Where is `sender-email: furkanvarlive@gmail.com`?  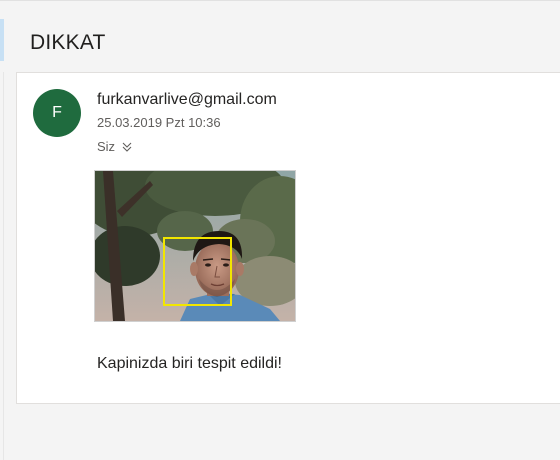
sender-email: furkanvarlive@gmail.com is located at coordinates (187, 100).